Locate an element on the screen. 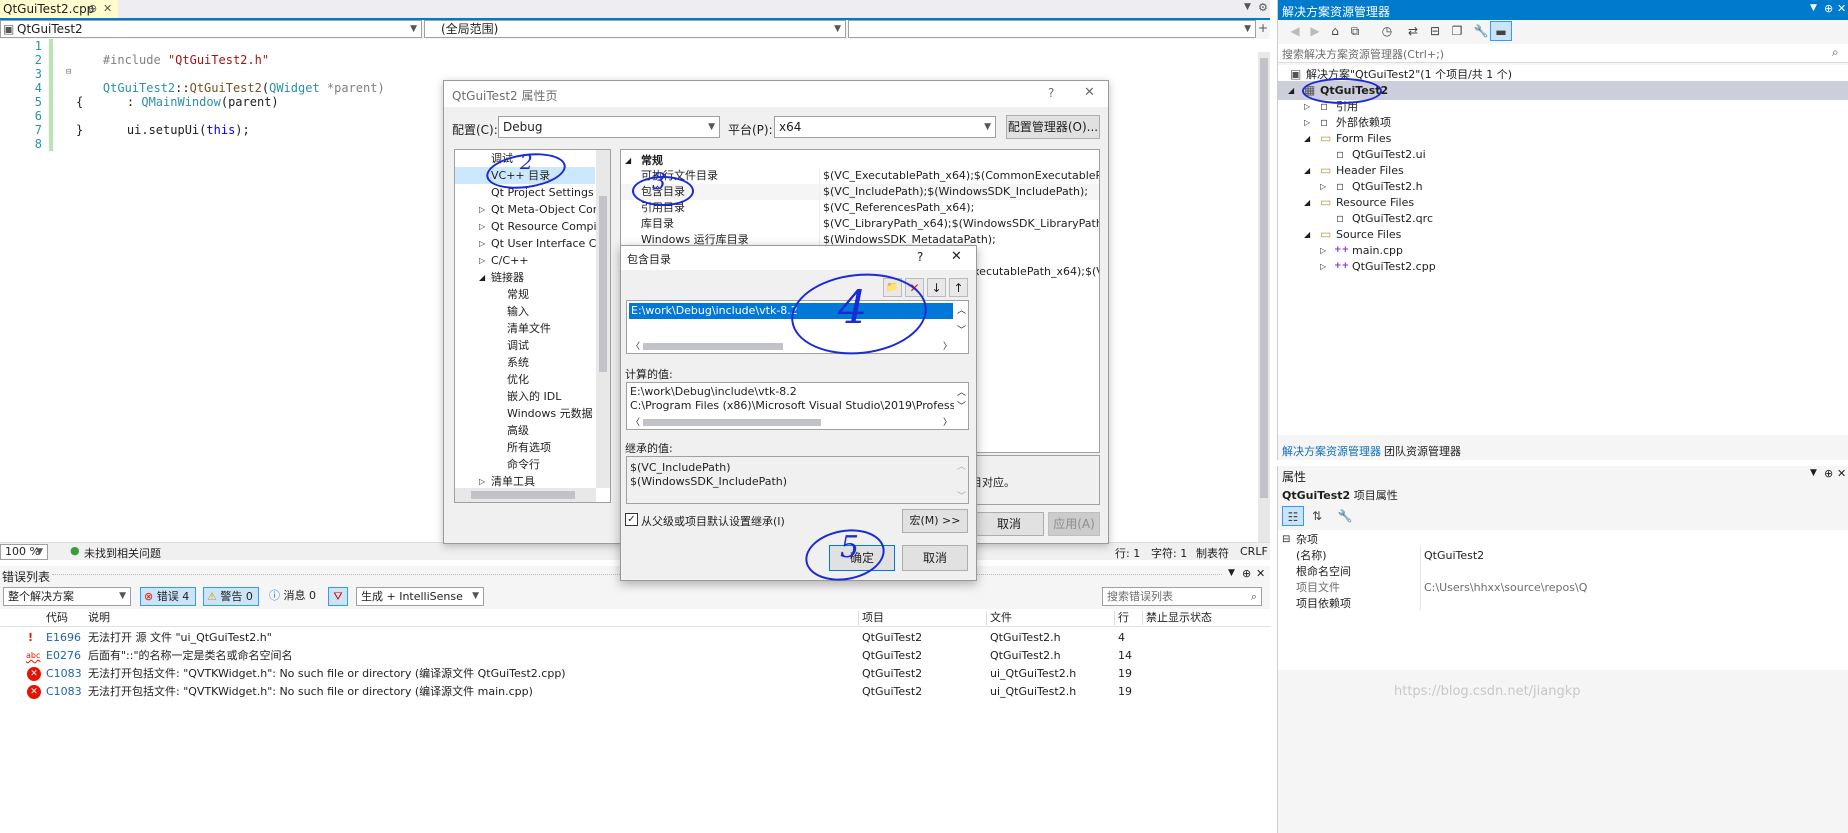 Image resolution: width=1848 pixels, height=833 pixels. class-combo: ▣ QtGuiTest2 ▼ is located at coordinates (211, 29).